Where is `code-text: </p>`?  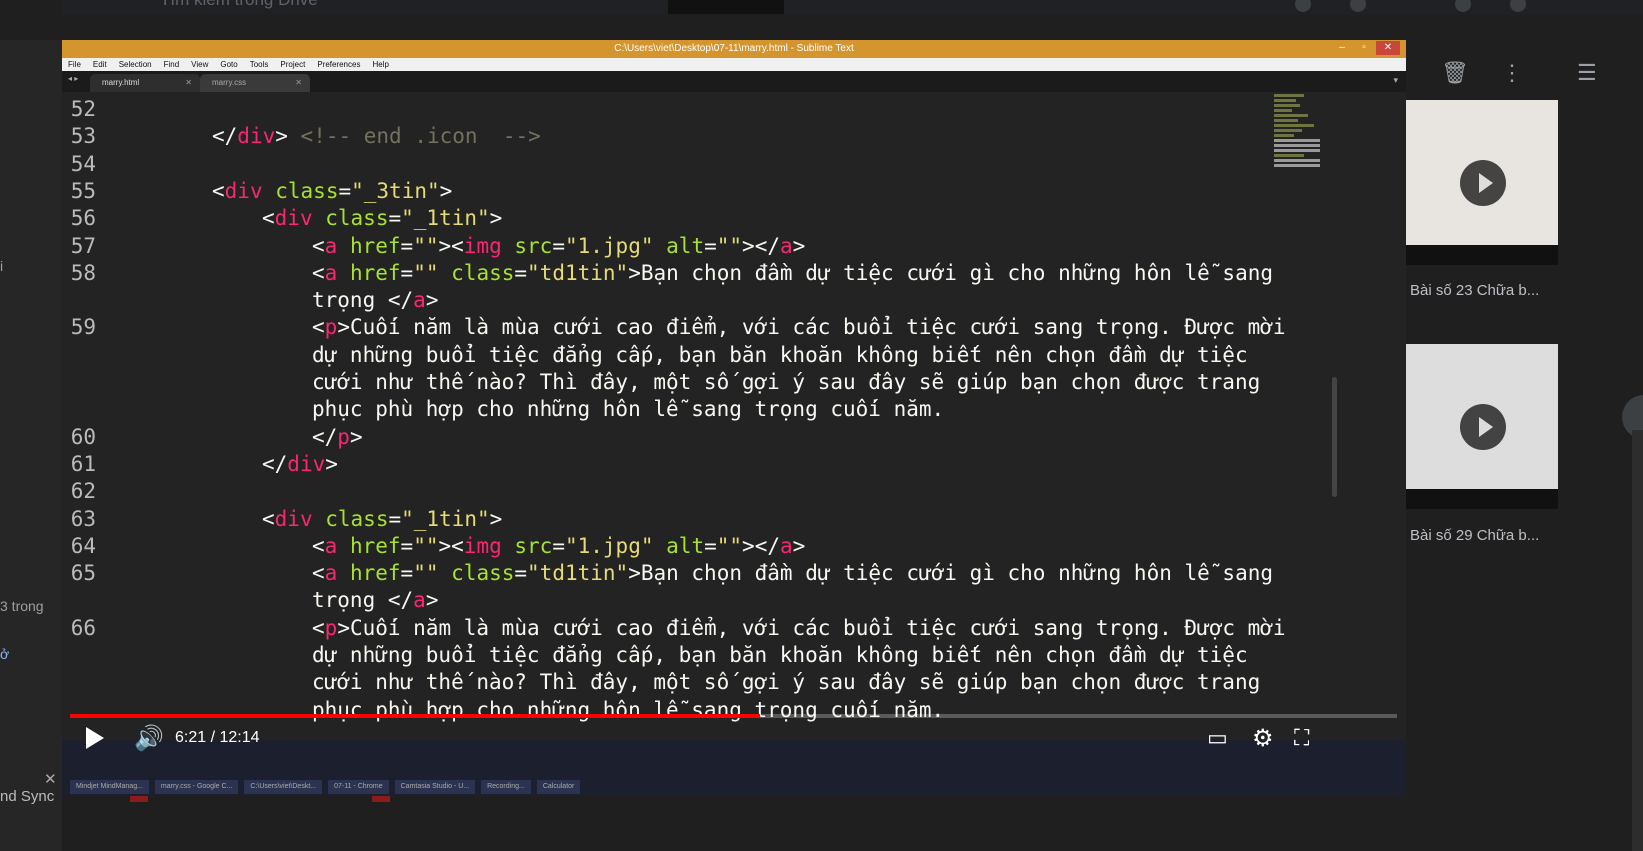 code-text: </p> is located at coordinates (337, 436).